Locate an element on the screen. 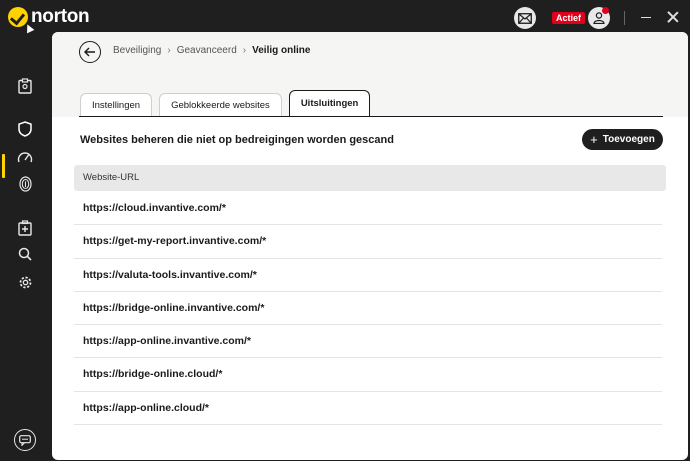 This screenshot has height=461, width=690. table-row: https://bridge-online.invantive.com/* is located at coordinates (368, 309).